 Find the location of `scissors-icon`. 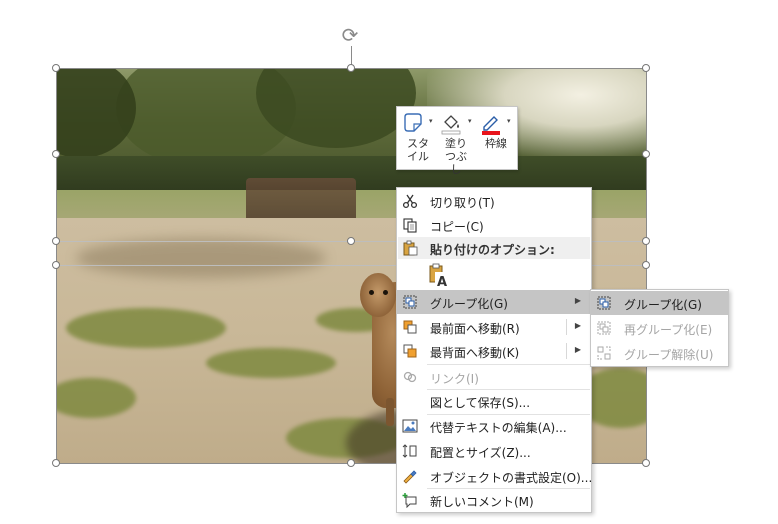

scissors-icon is located at coordinates (410, 201).